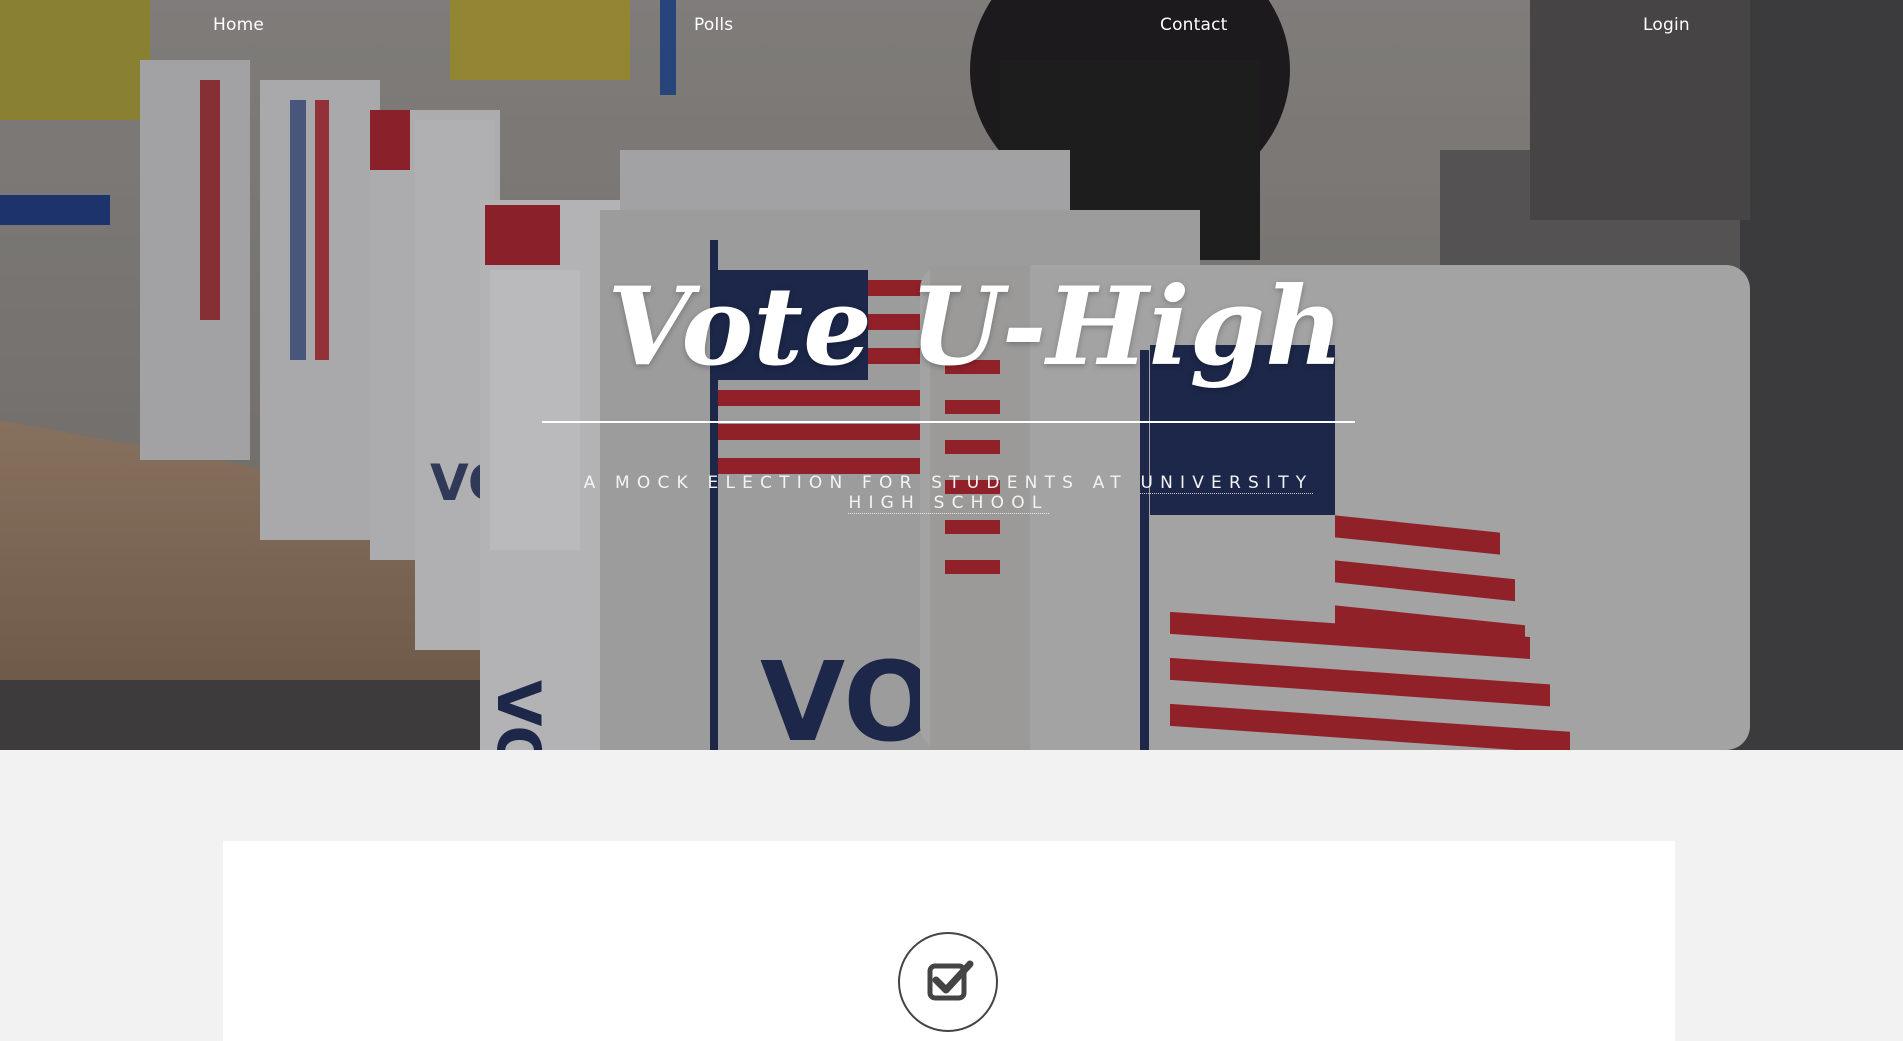 The width and height of the screenshot is (1903, 1041). What do you see at coordinates (713, 25) in the screenshot?
I see `nav-polls-link: Polls` at bounding box center [713, 25].